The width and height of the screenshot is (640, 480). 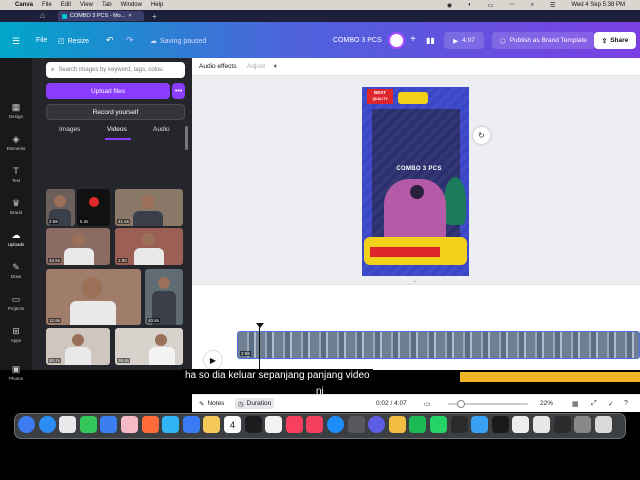 What do you see at coordinates (253, 424) in the screenshot?
I see `appletv-icon` at bounding box center [253, 424].